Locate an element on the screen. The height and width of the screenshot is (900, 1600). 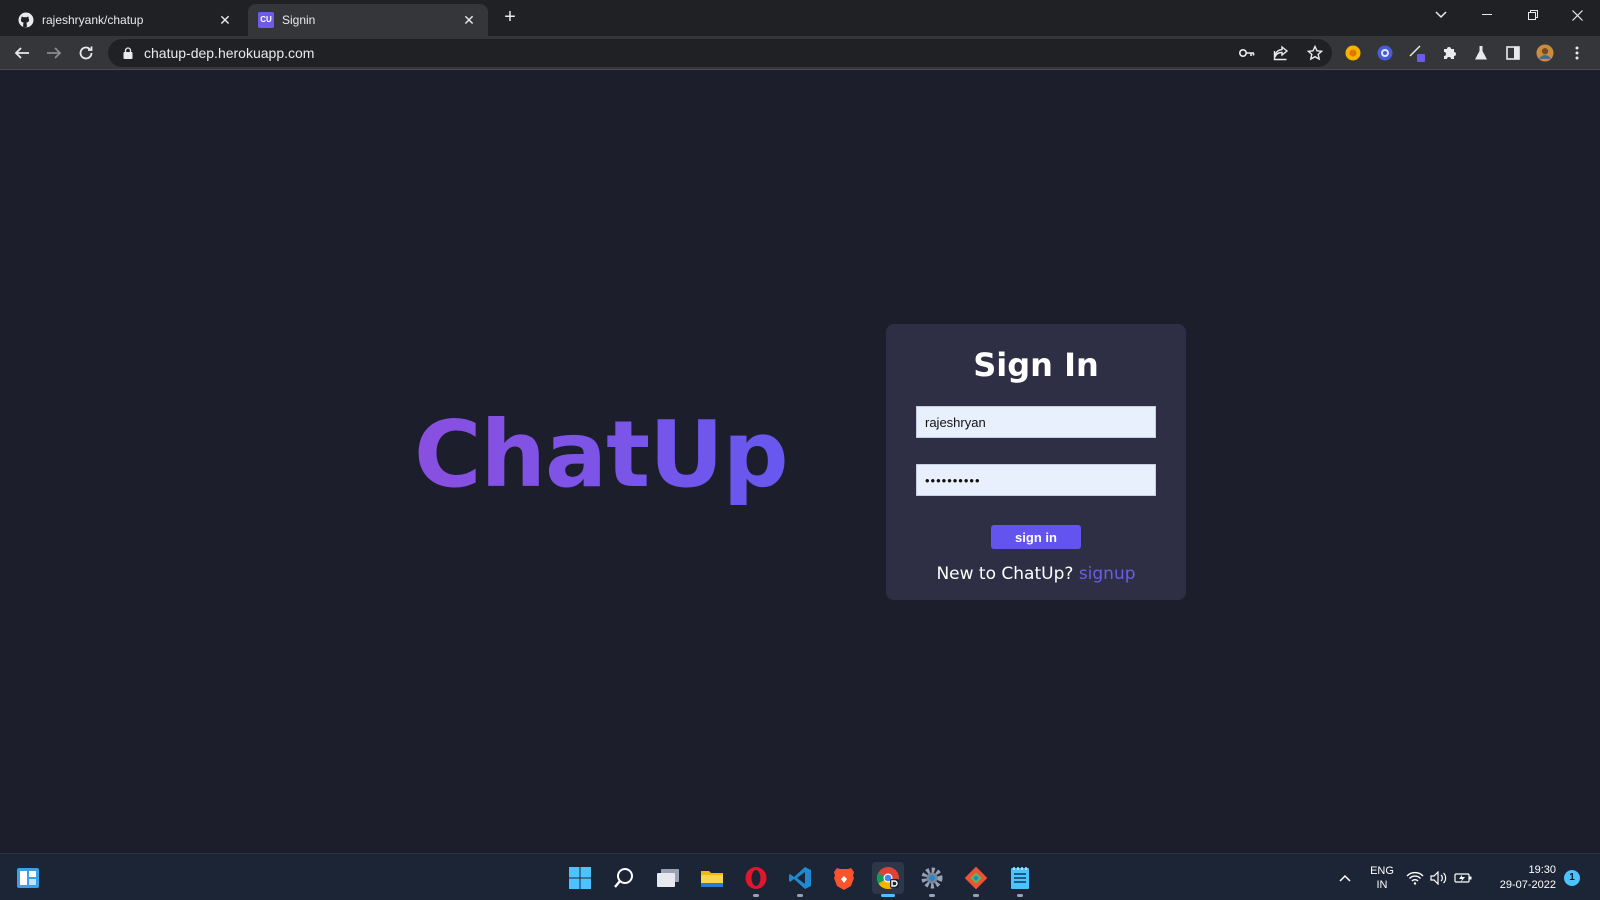
browser-tab-strip: rajeshryank/chatup ✕ CU Signin ✕ + is located at coordinates (800, 18).